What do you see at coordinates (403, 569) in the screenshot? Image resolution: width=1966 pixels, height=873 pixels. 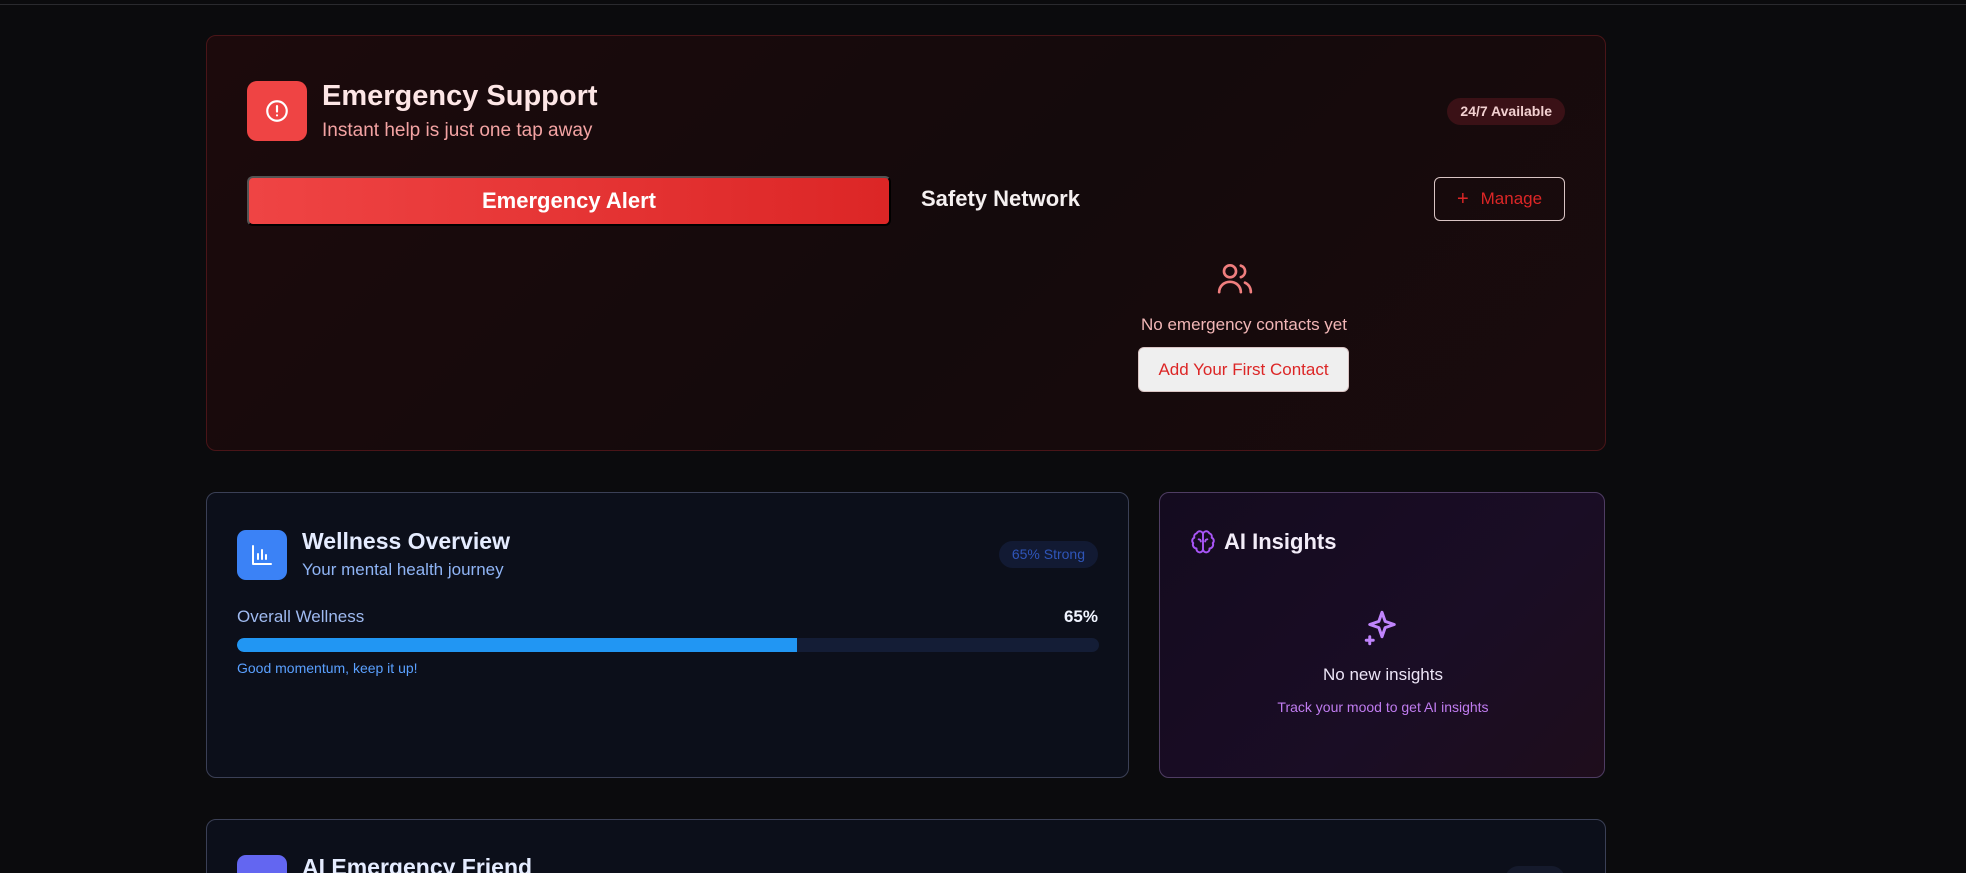 I see `wellness-subtitle: Your mental health journey` at bounding box center [403, 569].